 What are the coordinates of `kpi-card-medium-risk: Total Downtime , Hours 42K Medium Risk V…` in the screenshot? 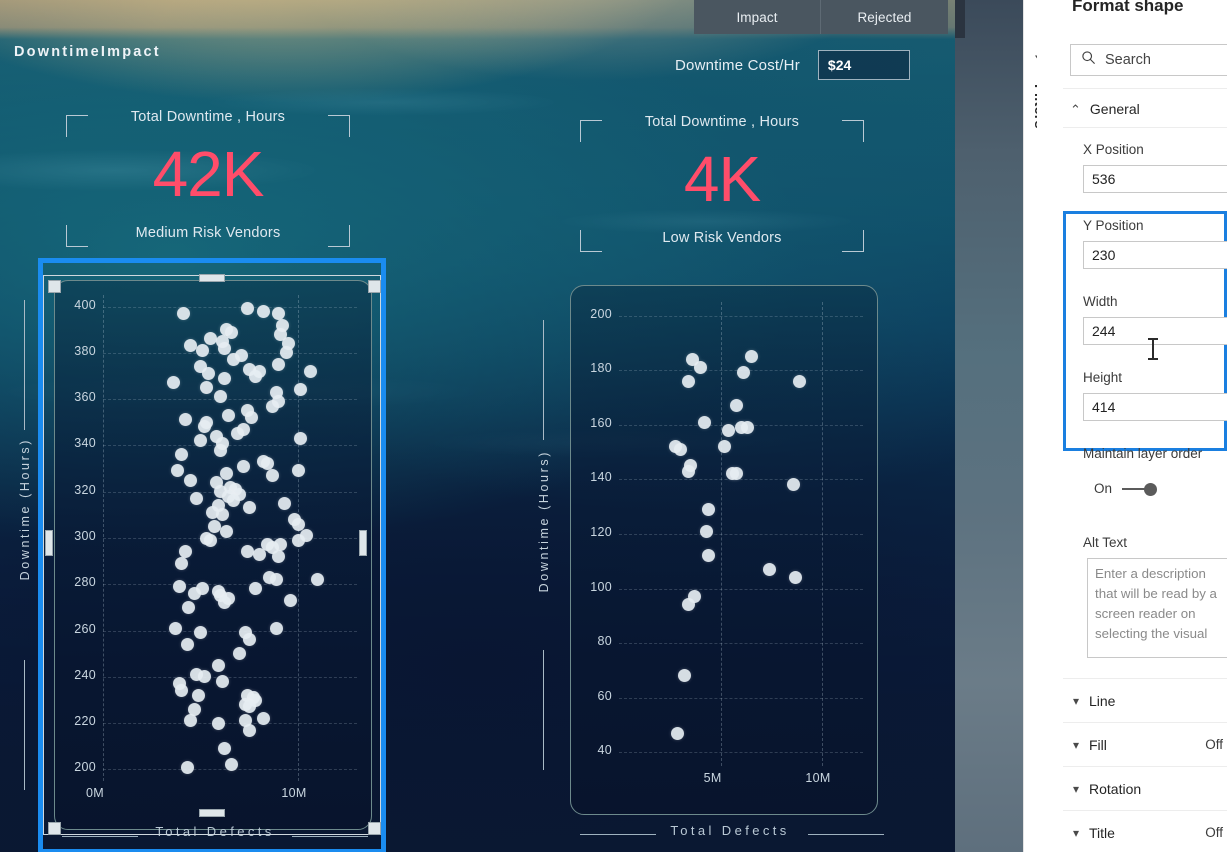 It's located at (208, 180).